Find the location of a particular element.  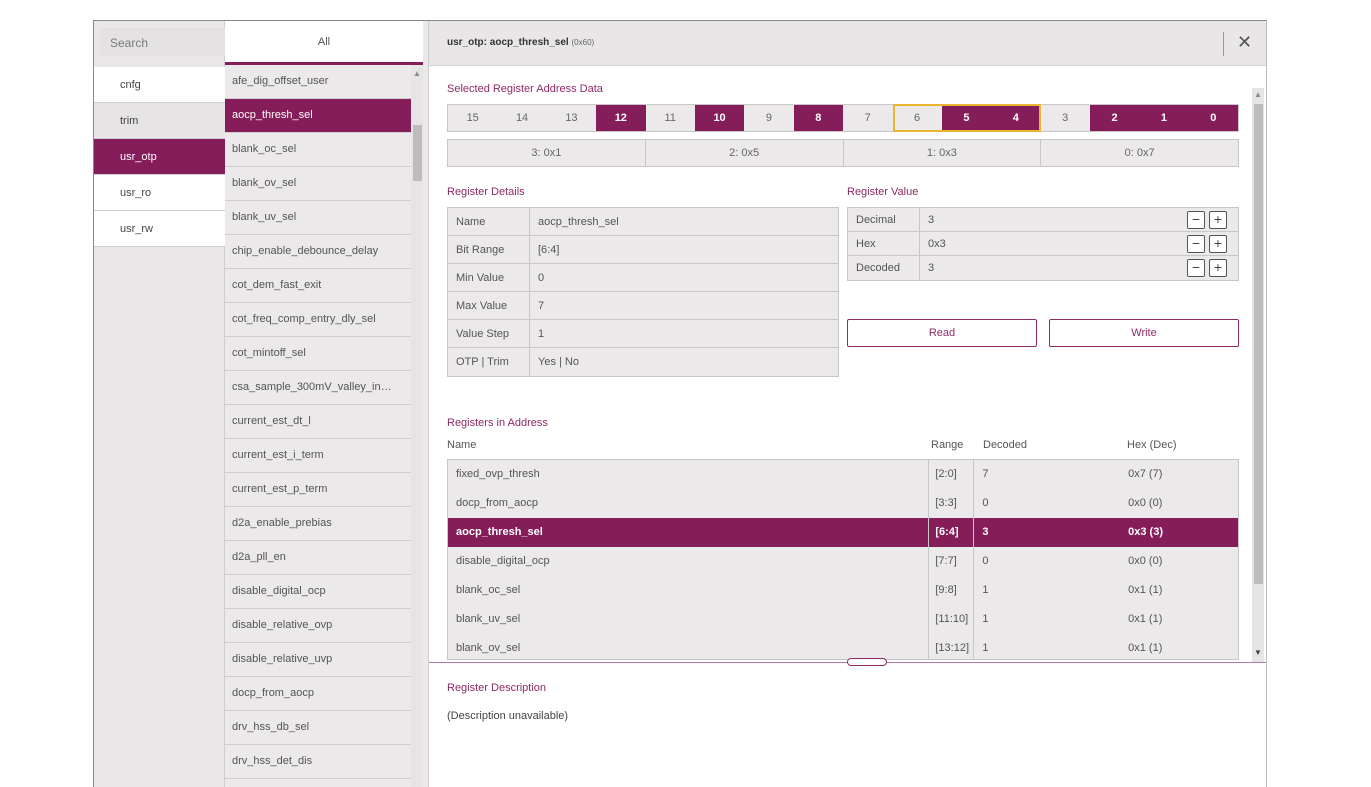

category-usr-otp: usr_otp is located at coordinates (159, 157).